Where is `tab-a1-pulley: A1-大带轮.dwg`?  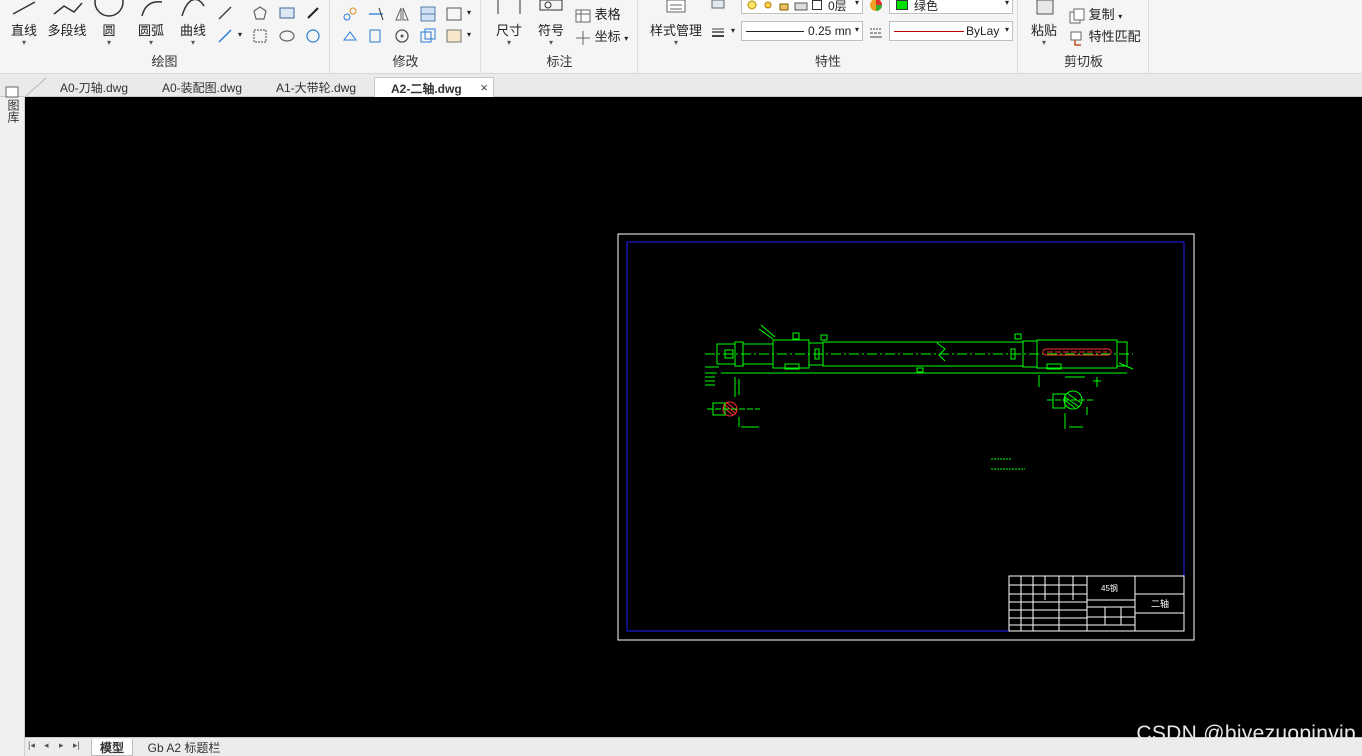 tab-a1-pulley: A1-大带轮.dwg is located at coordinates (316, 87).